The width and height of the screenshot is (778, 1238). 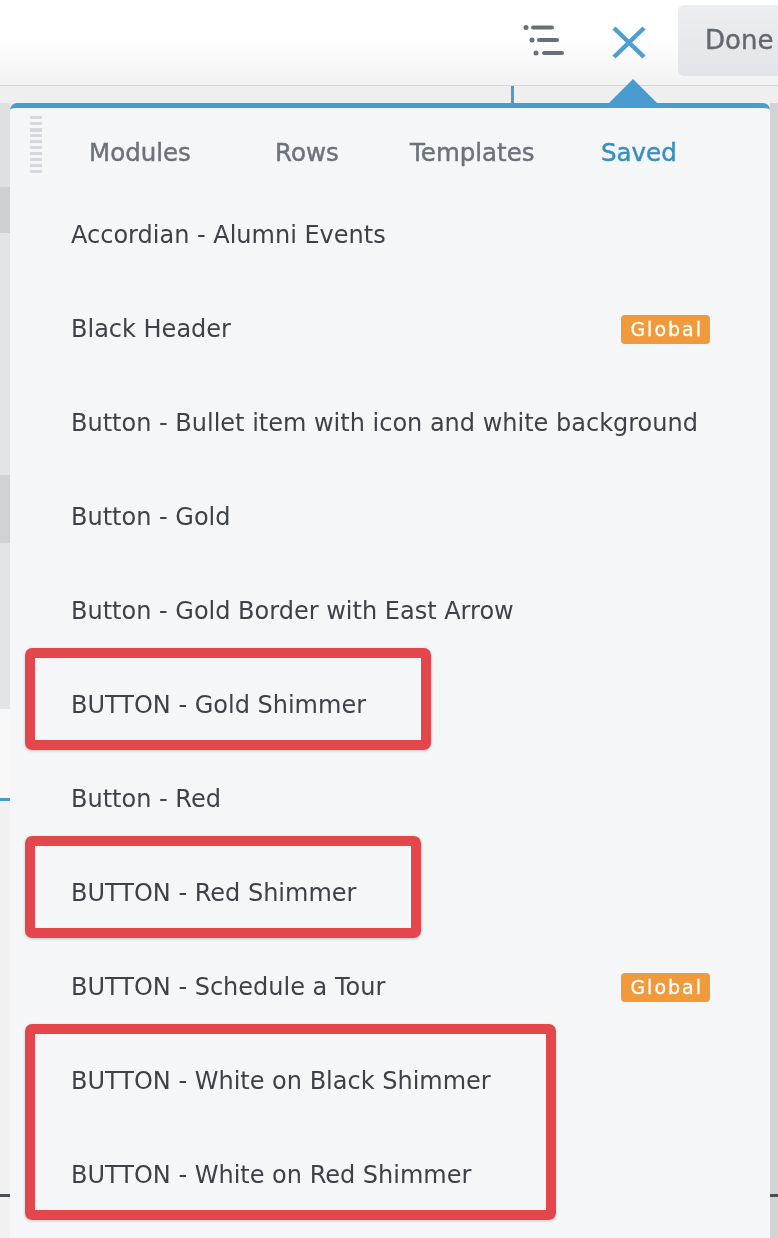 I want to click on saved-item: Accordian - Alumni Events, so click(x=228, y=235).